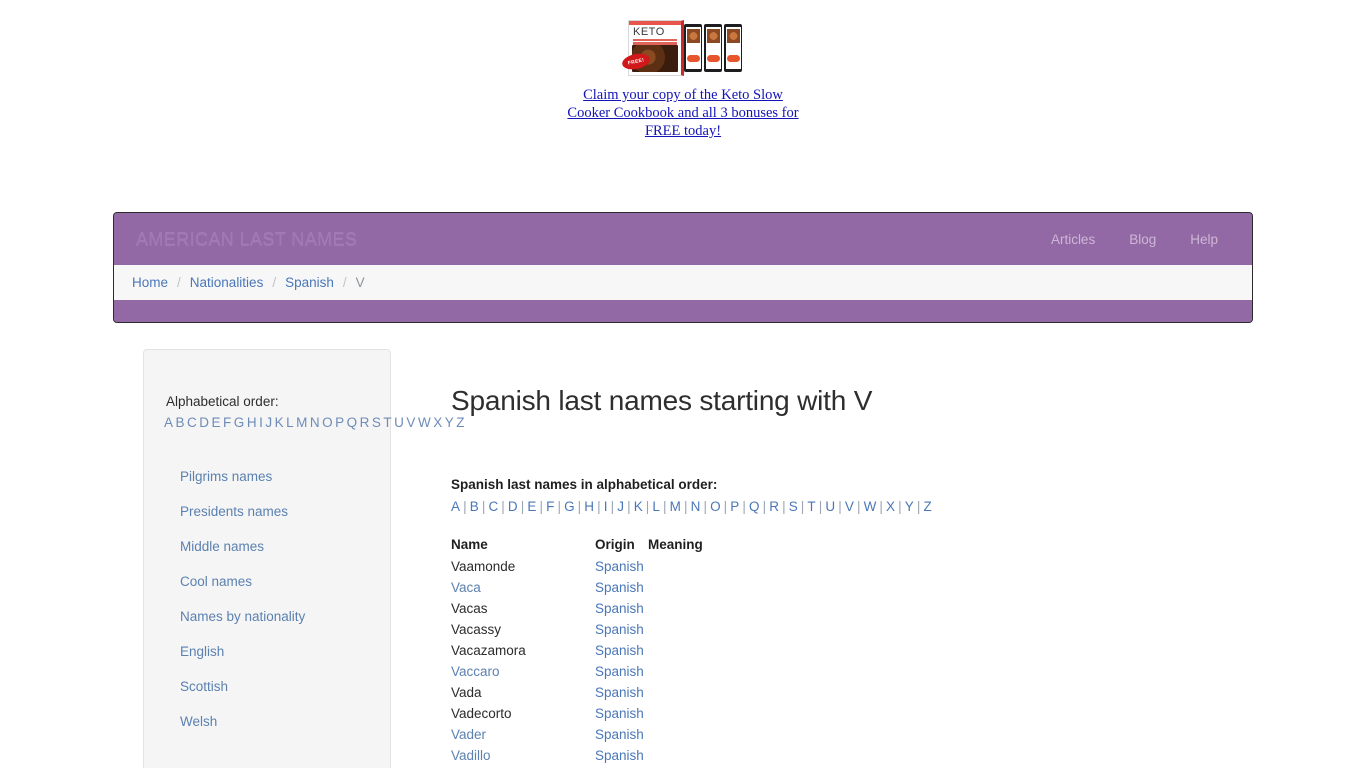 This screenshot has height=768, width=1366. What do you see at coordinates (316, 422) in the screenshot?
I see `sidebar-letter-n: N` at bounding box center [316, 422].